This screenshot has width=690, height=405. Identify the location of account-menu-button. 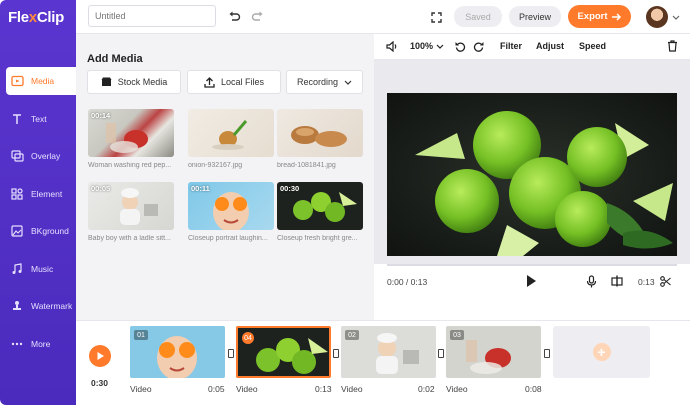
(676, 17).